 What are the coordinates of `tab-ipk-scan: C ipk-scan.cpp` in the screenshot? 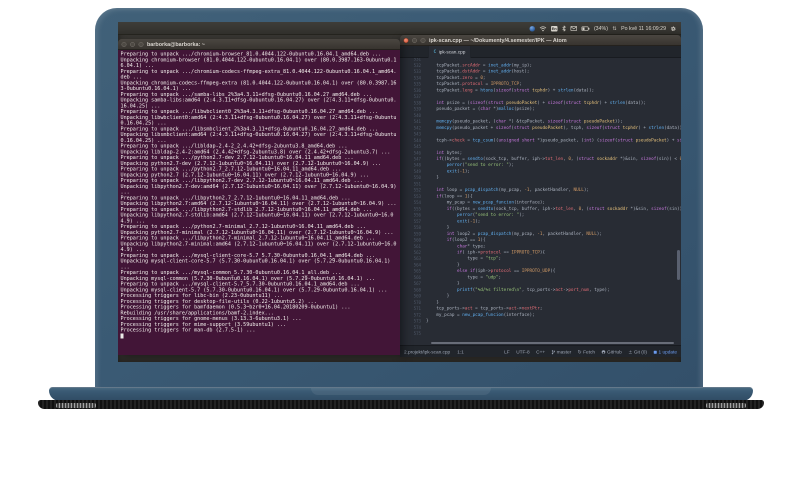 It's located at (449, 52).